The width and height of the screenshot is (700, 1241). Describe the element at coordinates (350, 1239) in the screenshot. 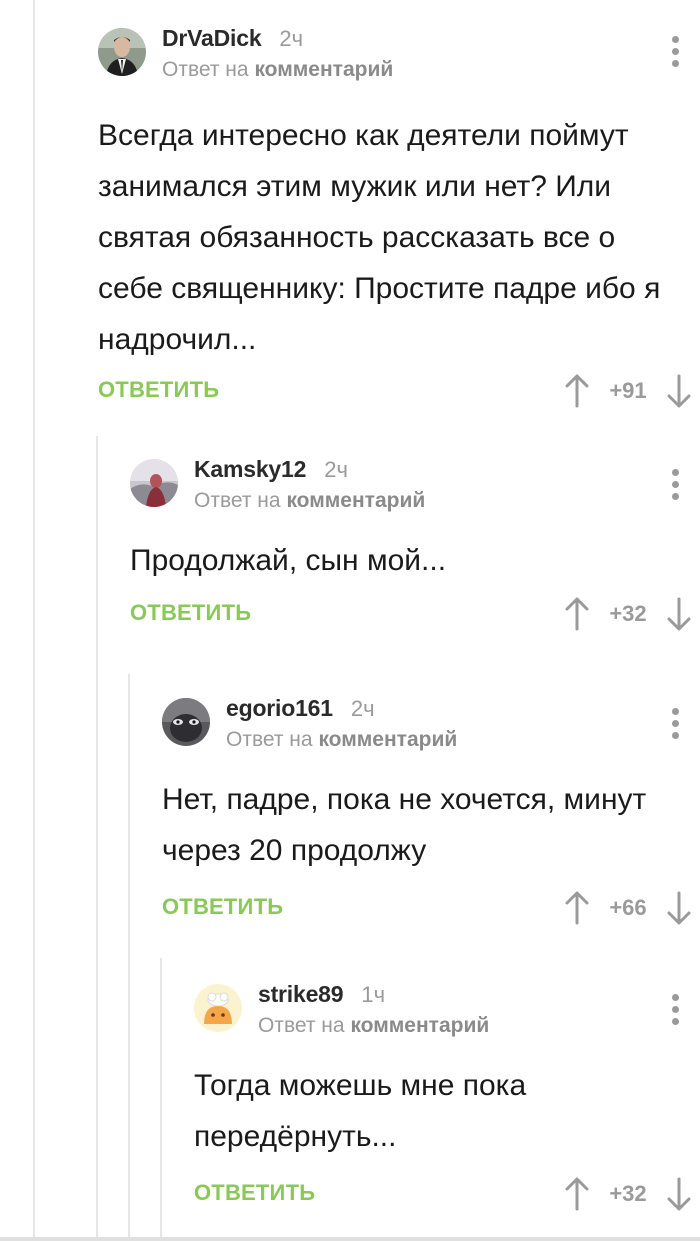

I see `bottom-divider` at that location.